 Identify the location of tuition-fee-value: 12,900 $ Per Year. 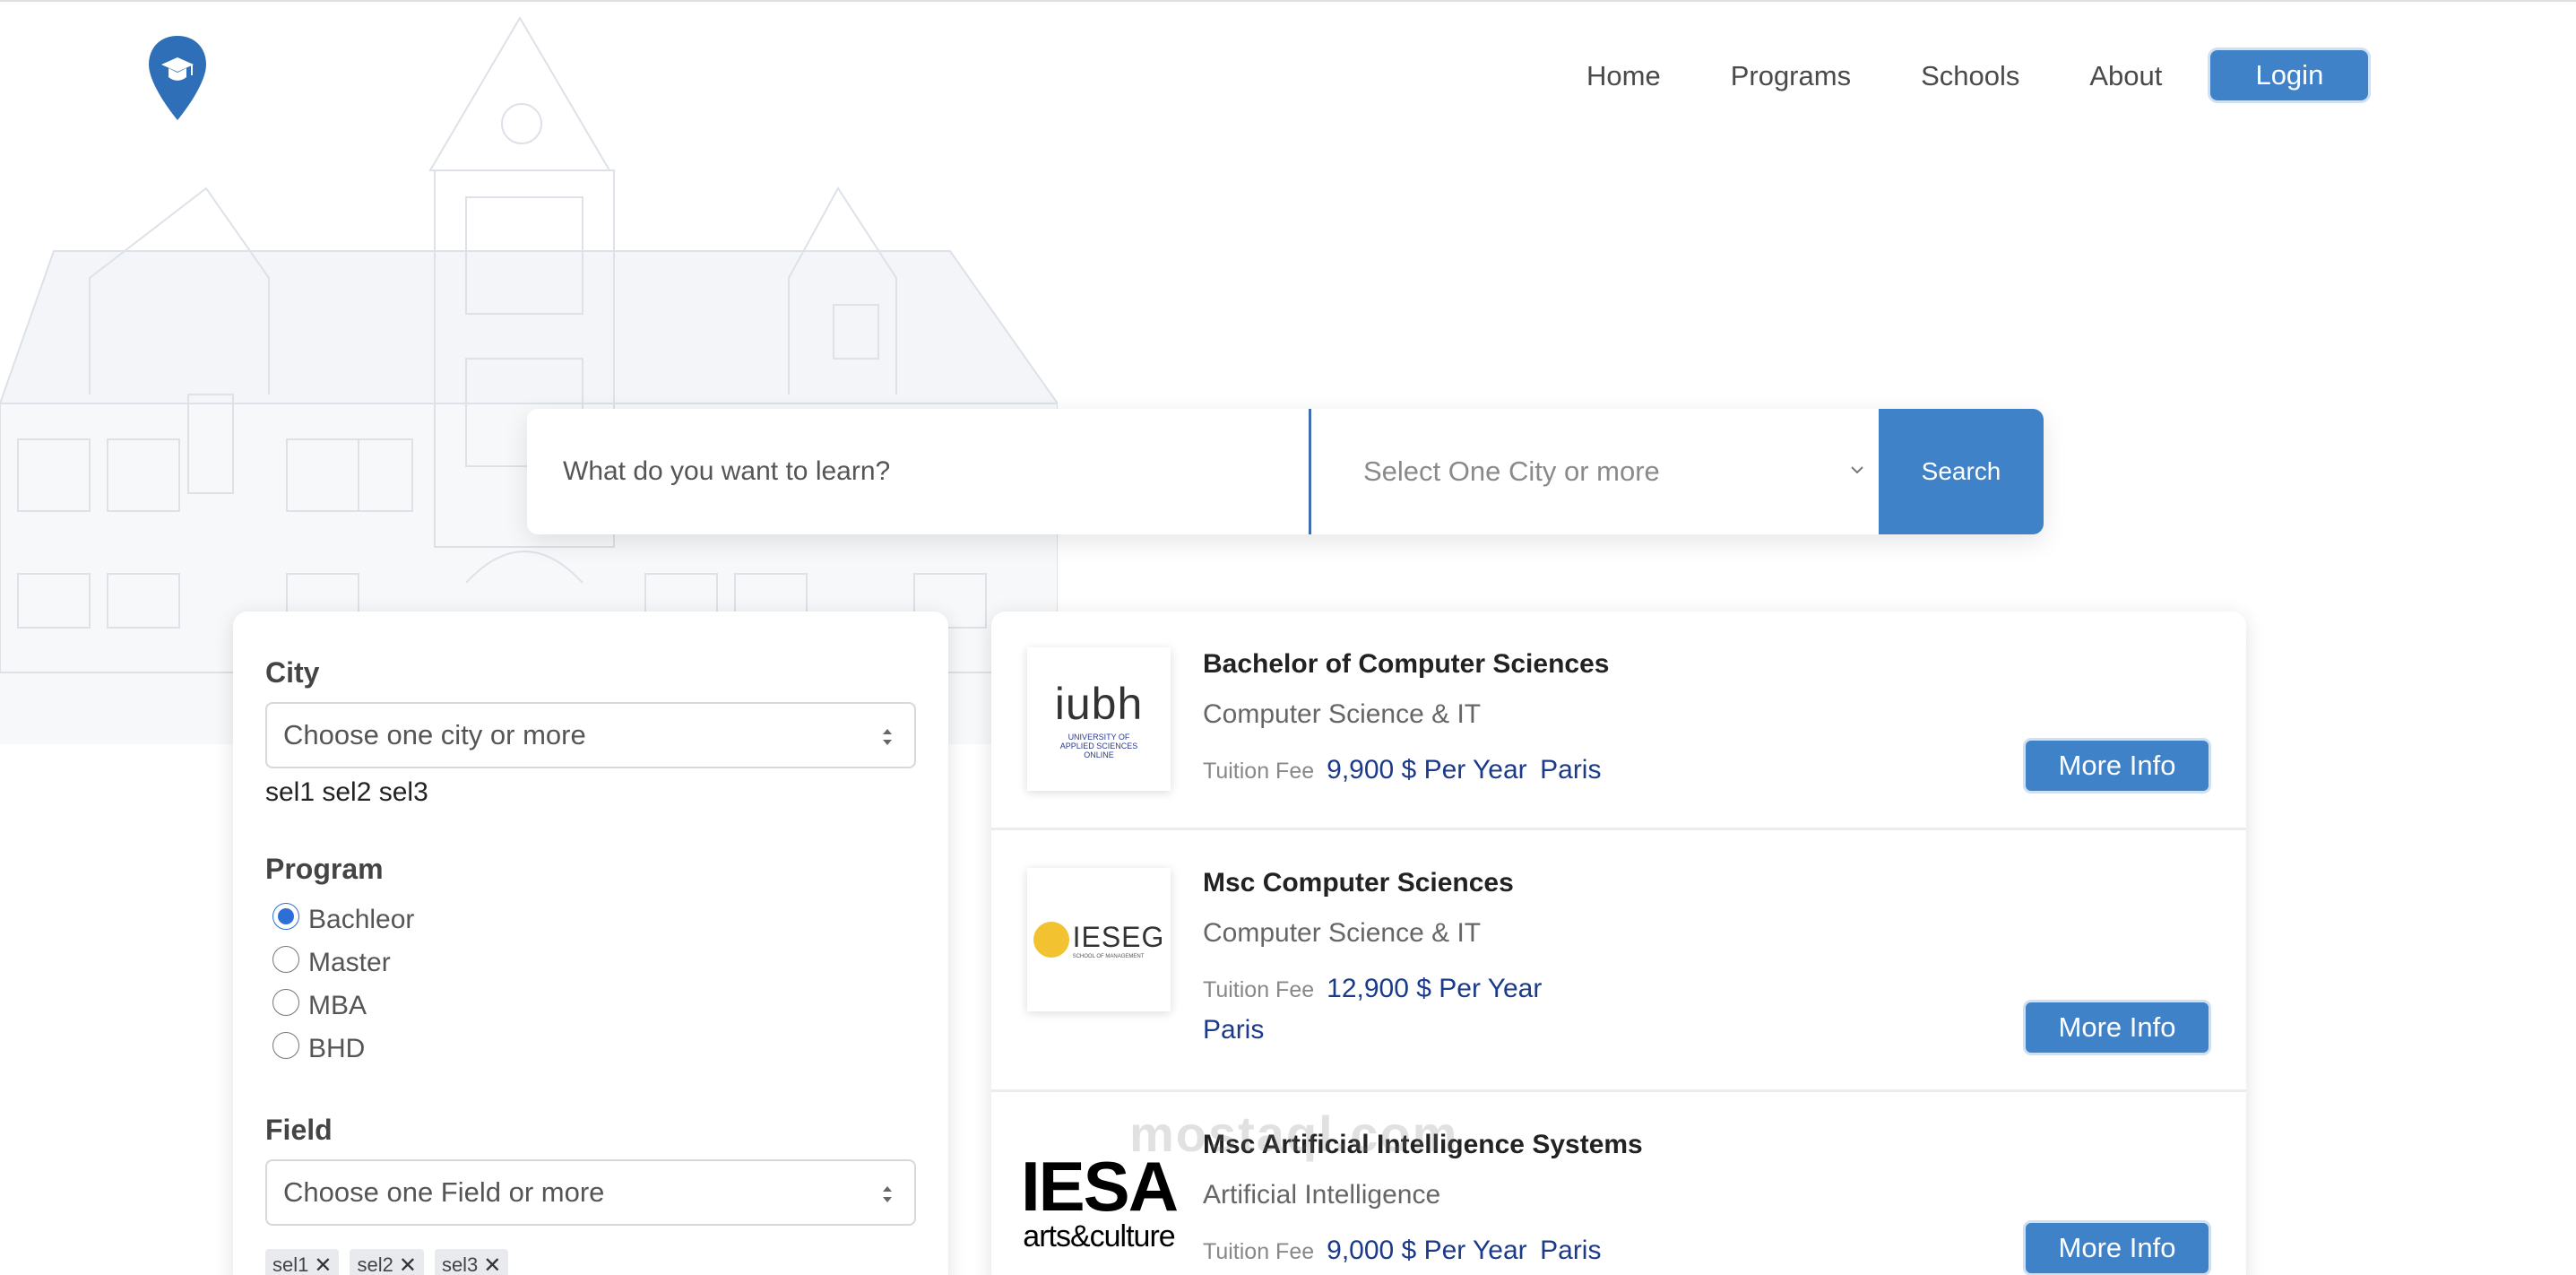
(1435, 989).